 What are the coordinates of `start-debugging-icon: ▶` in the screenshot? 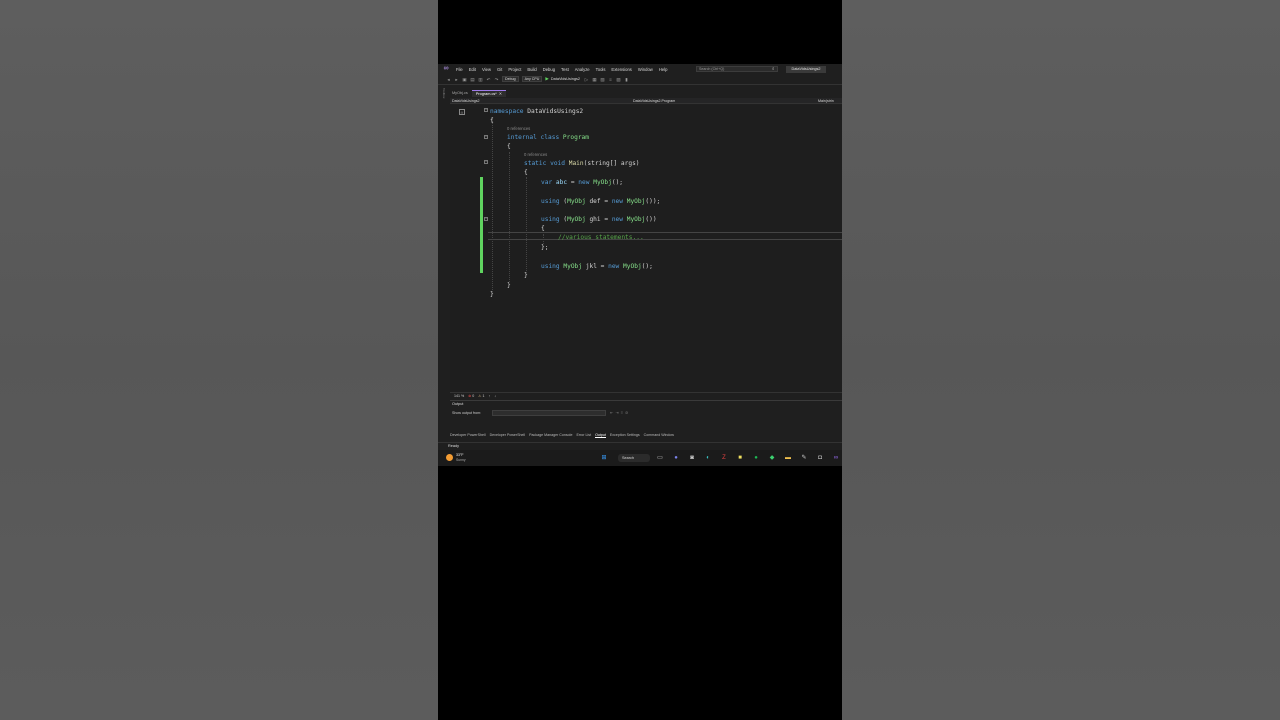 It's located at (547, 79).